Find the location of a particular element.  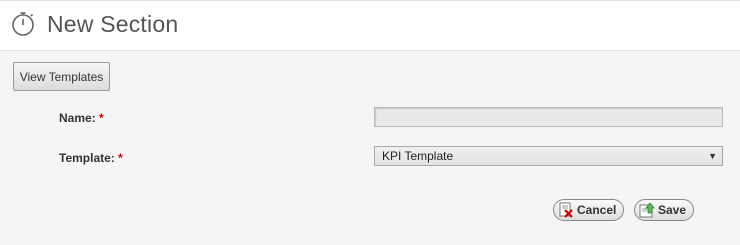

cancel-button-label: Cancel is located at coordinates (597, 210).